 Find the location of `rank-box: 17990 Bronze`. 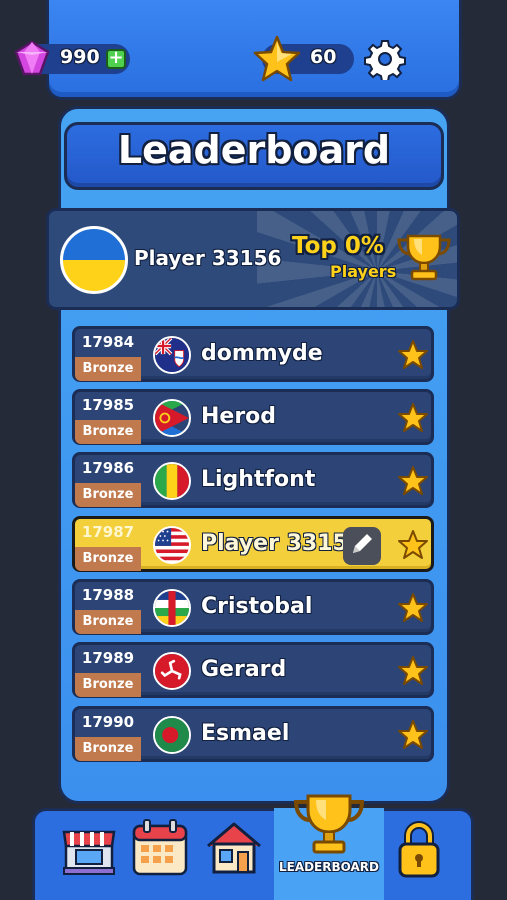

rank-box: 17990 Bronze is located at coordinates (108, 735).